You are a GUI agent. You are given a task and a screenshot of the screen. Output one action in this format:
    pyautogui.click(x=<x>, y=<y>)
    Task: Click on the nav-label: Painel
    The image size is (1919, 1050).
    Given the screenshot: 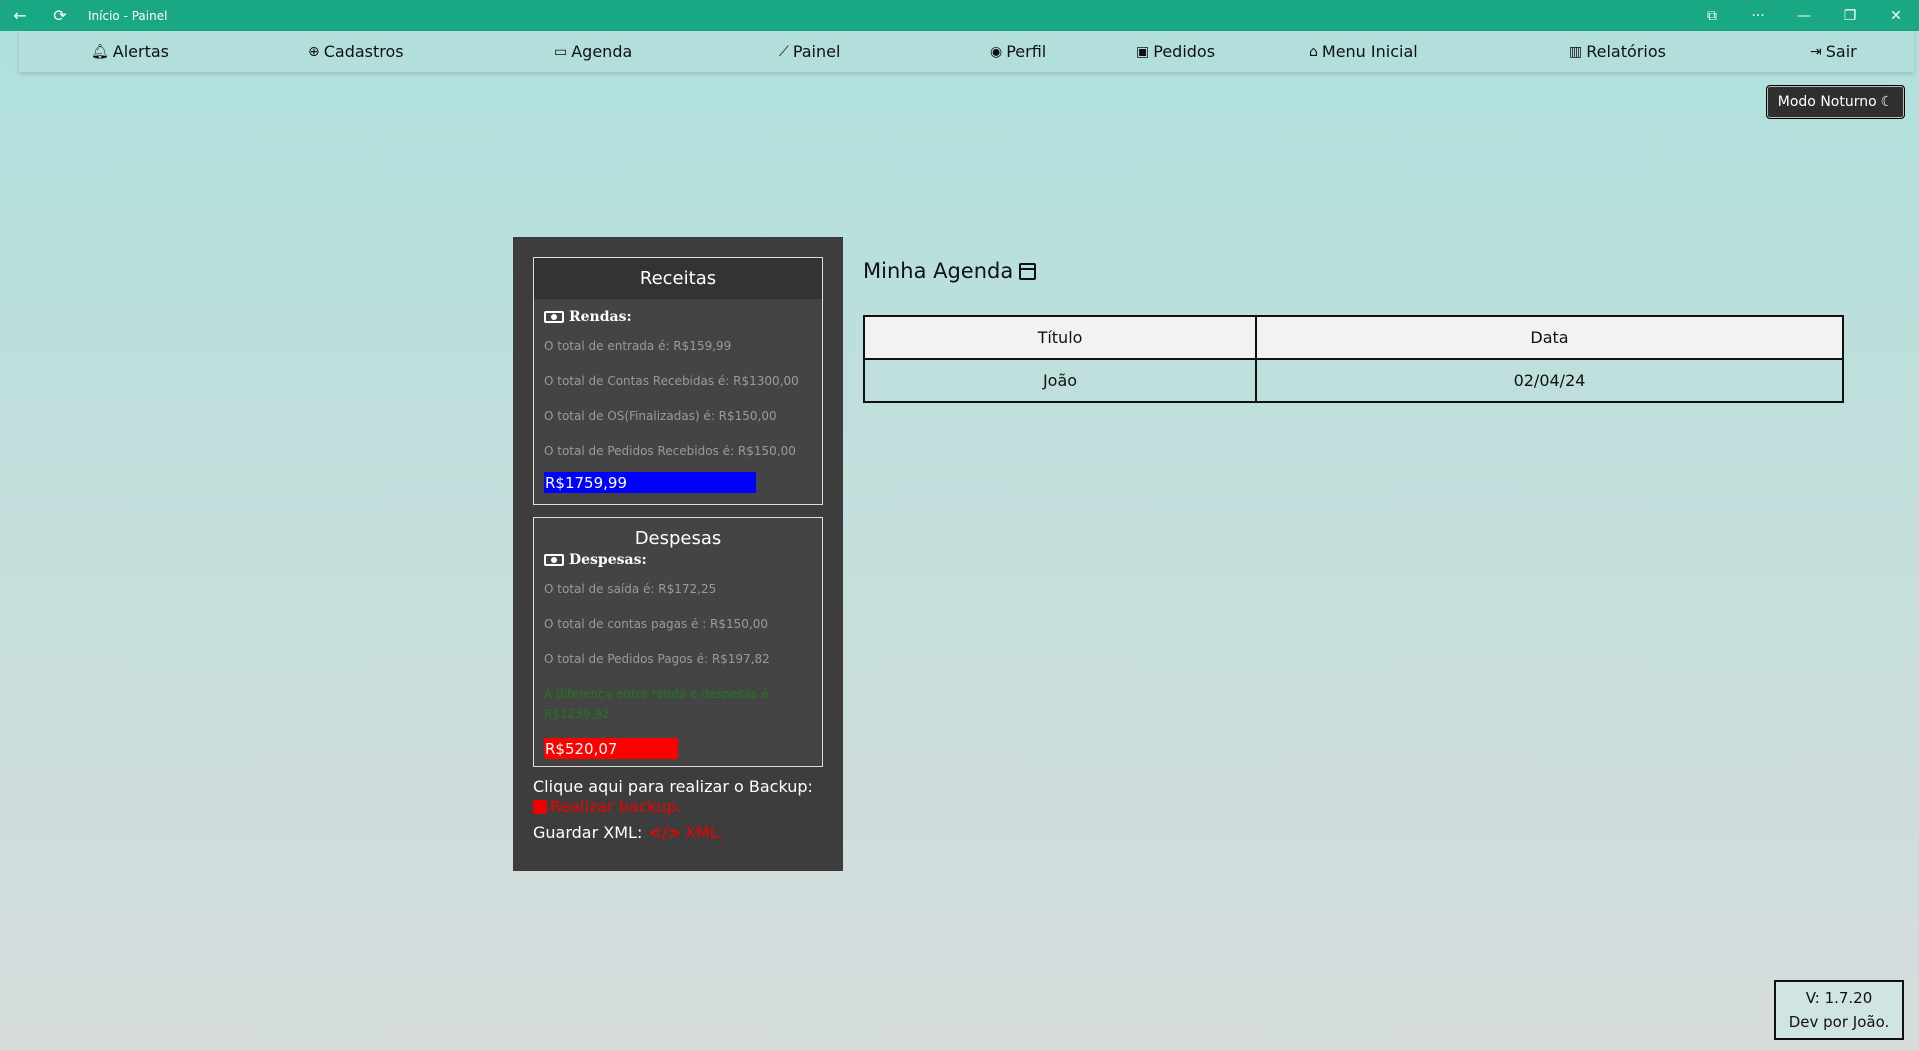 What is the action you would take?
    pyautogui.click(x=816, y=51)
    